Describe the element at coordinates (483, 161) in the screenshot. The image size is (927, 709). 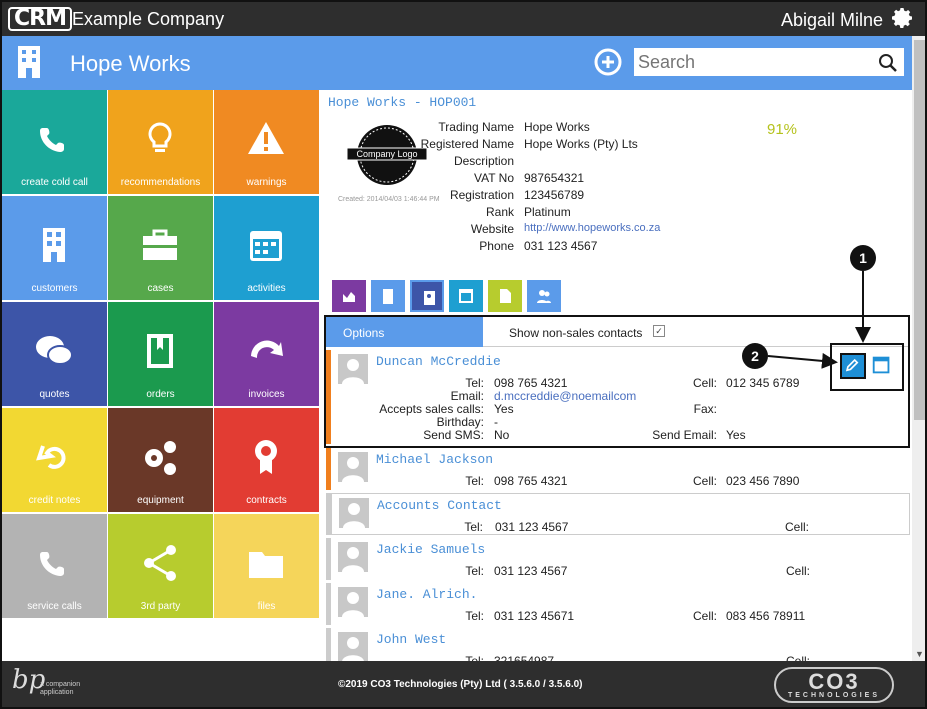
I see `field-label: Description` at that location.